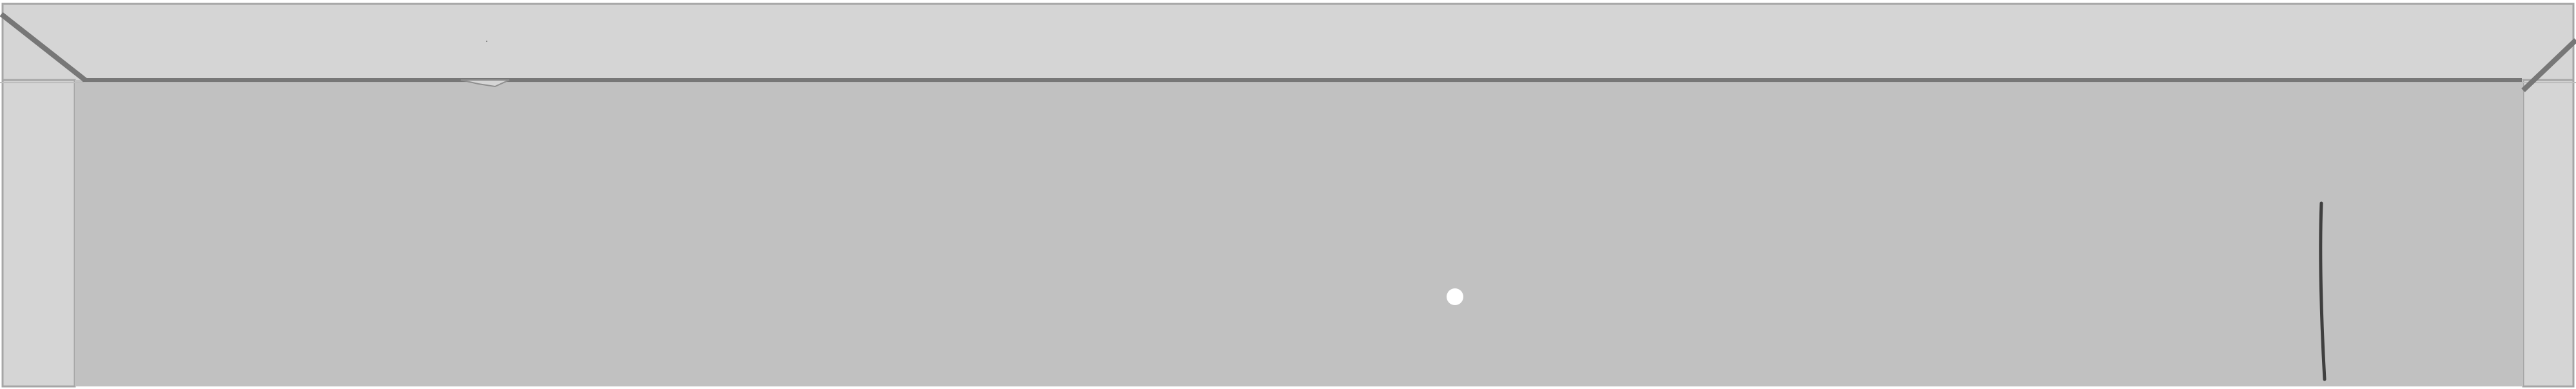  I want to click on left-wall-panel, so click(38, 233).